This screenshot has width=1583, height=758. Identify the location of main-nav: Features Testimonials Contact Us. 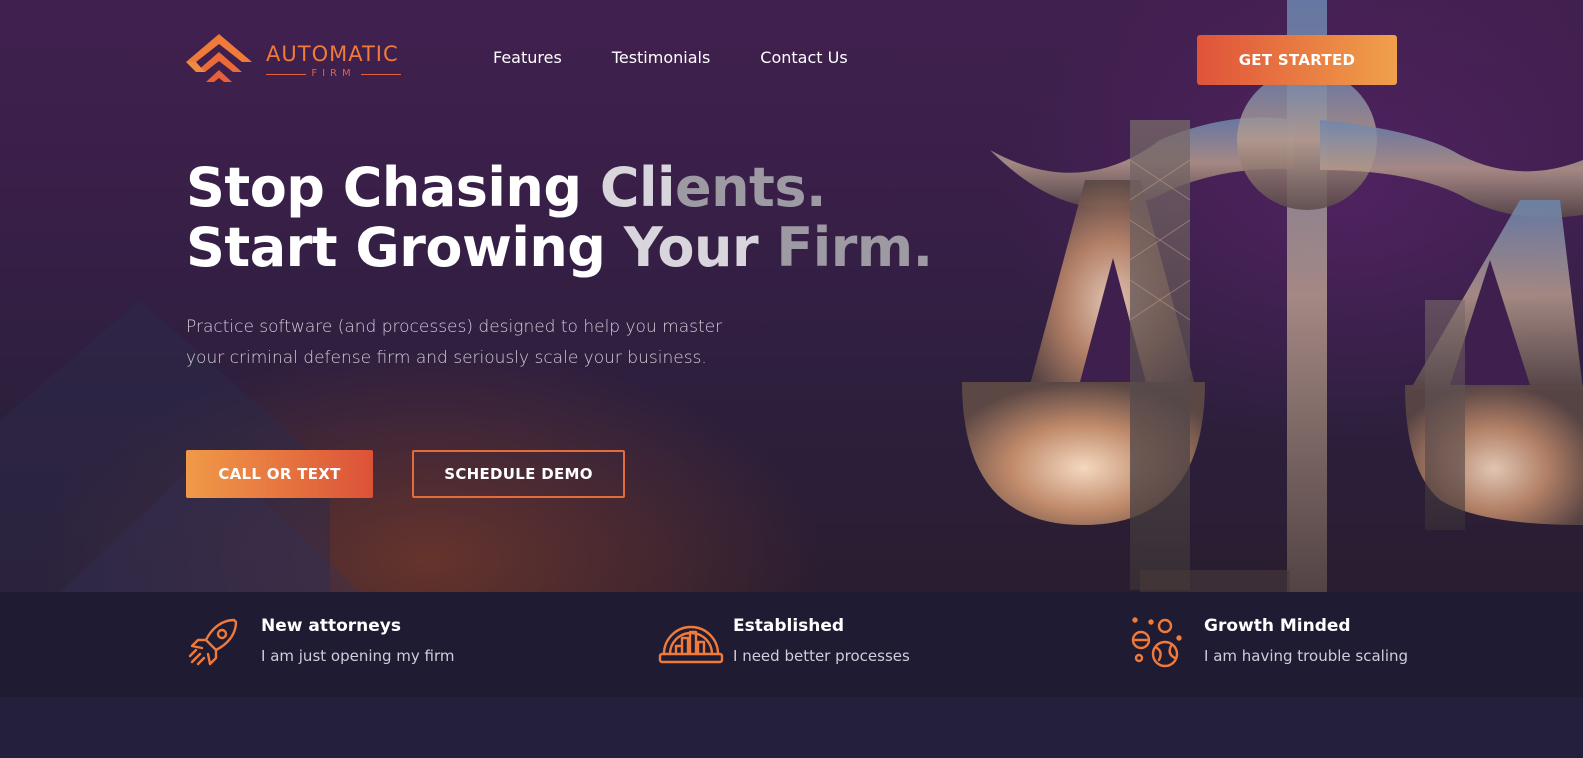
(670, 57).